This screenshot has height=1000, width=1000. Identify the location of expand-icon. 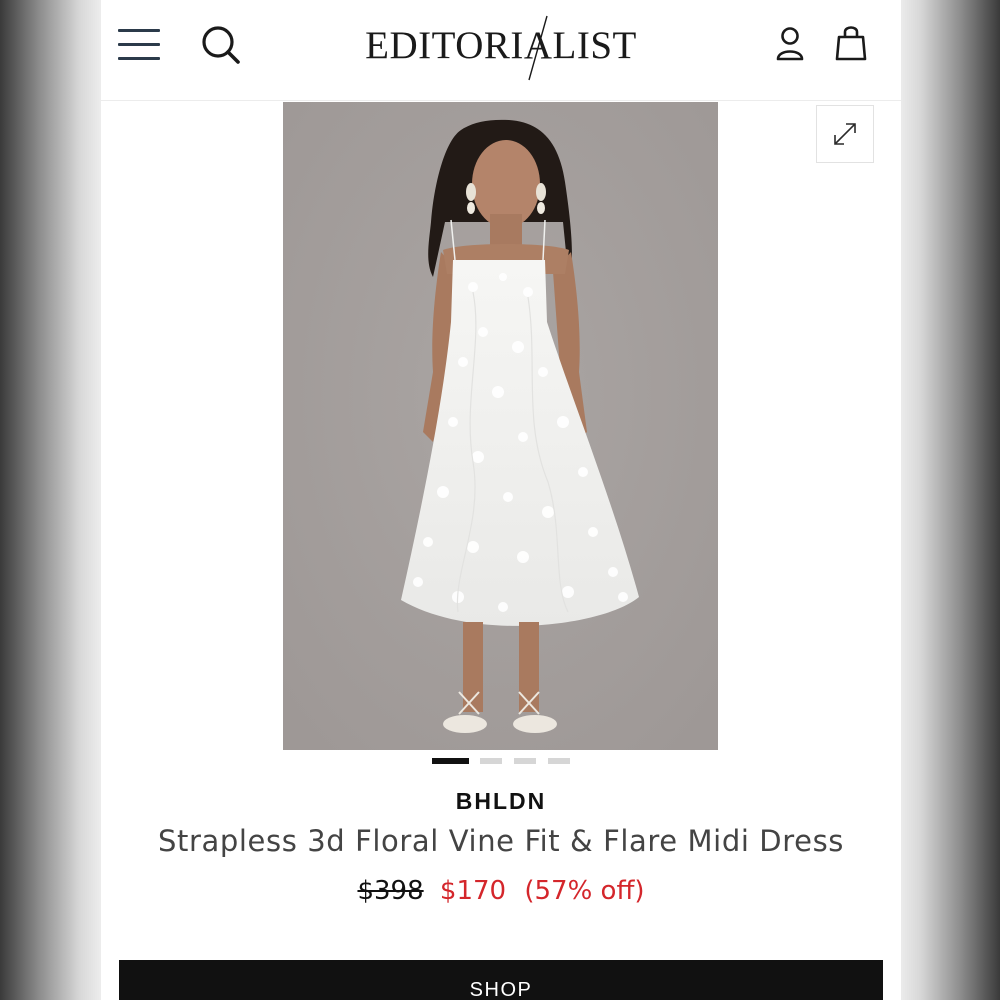
(845, 134).